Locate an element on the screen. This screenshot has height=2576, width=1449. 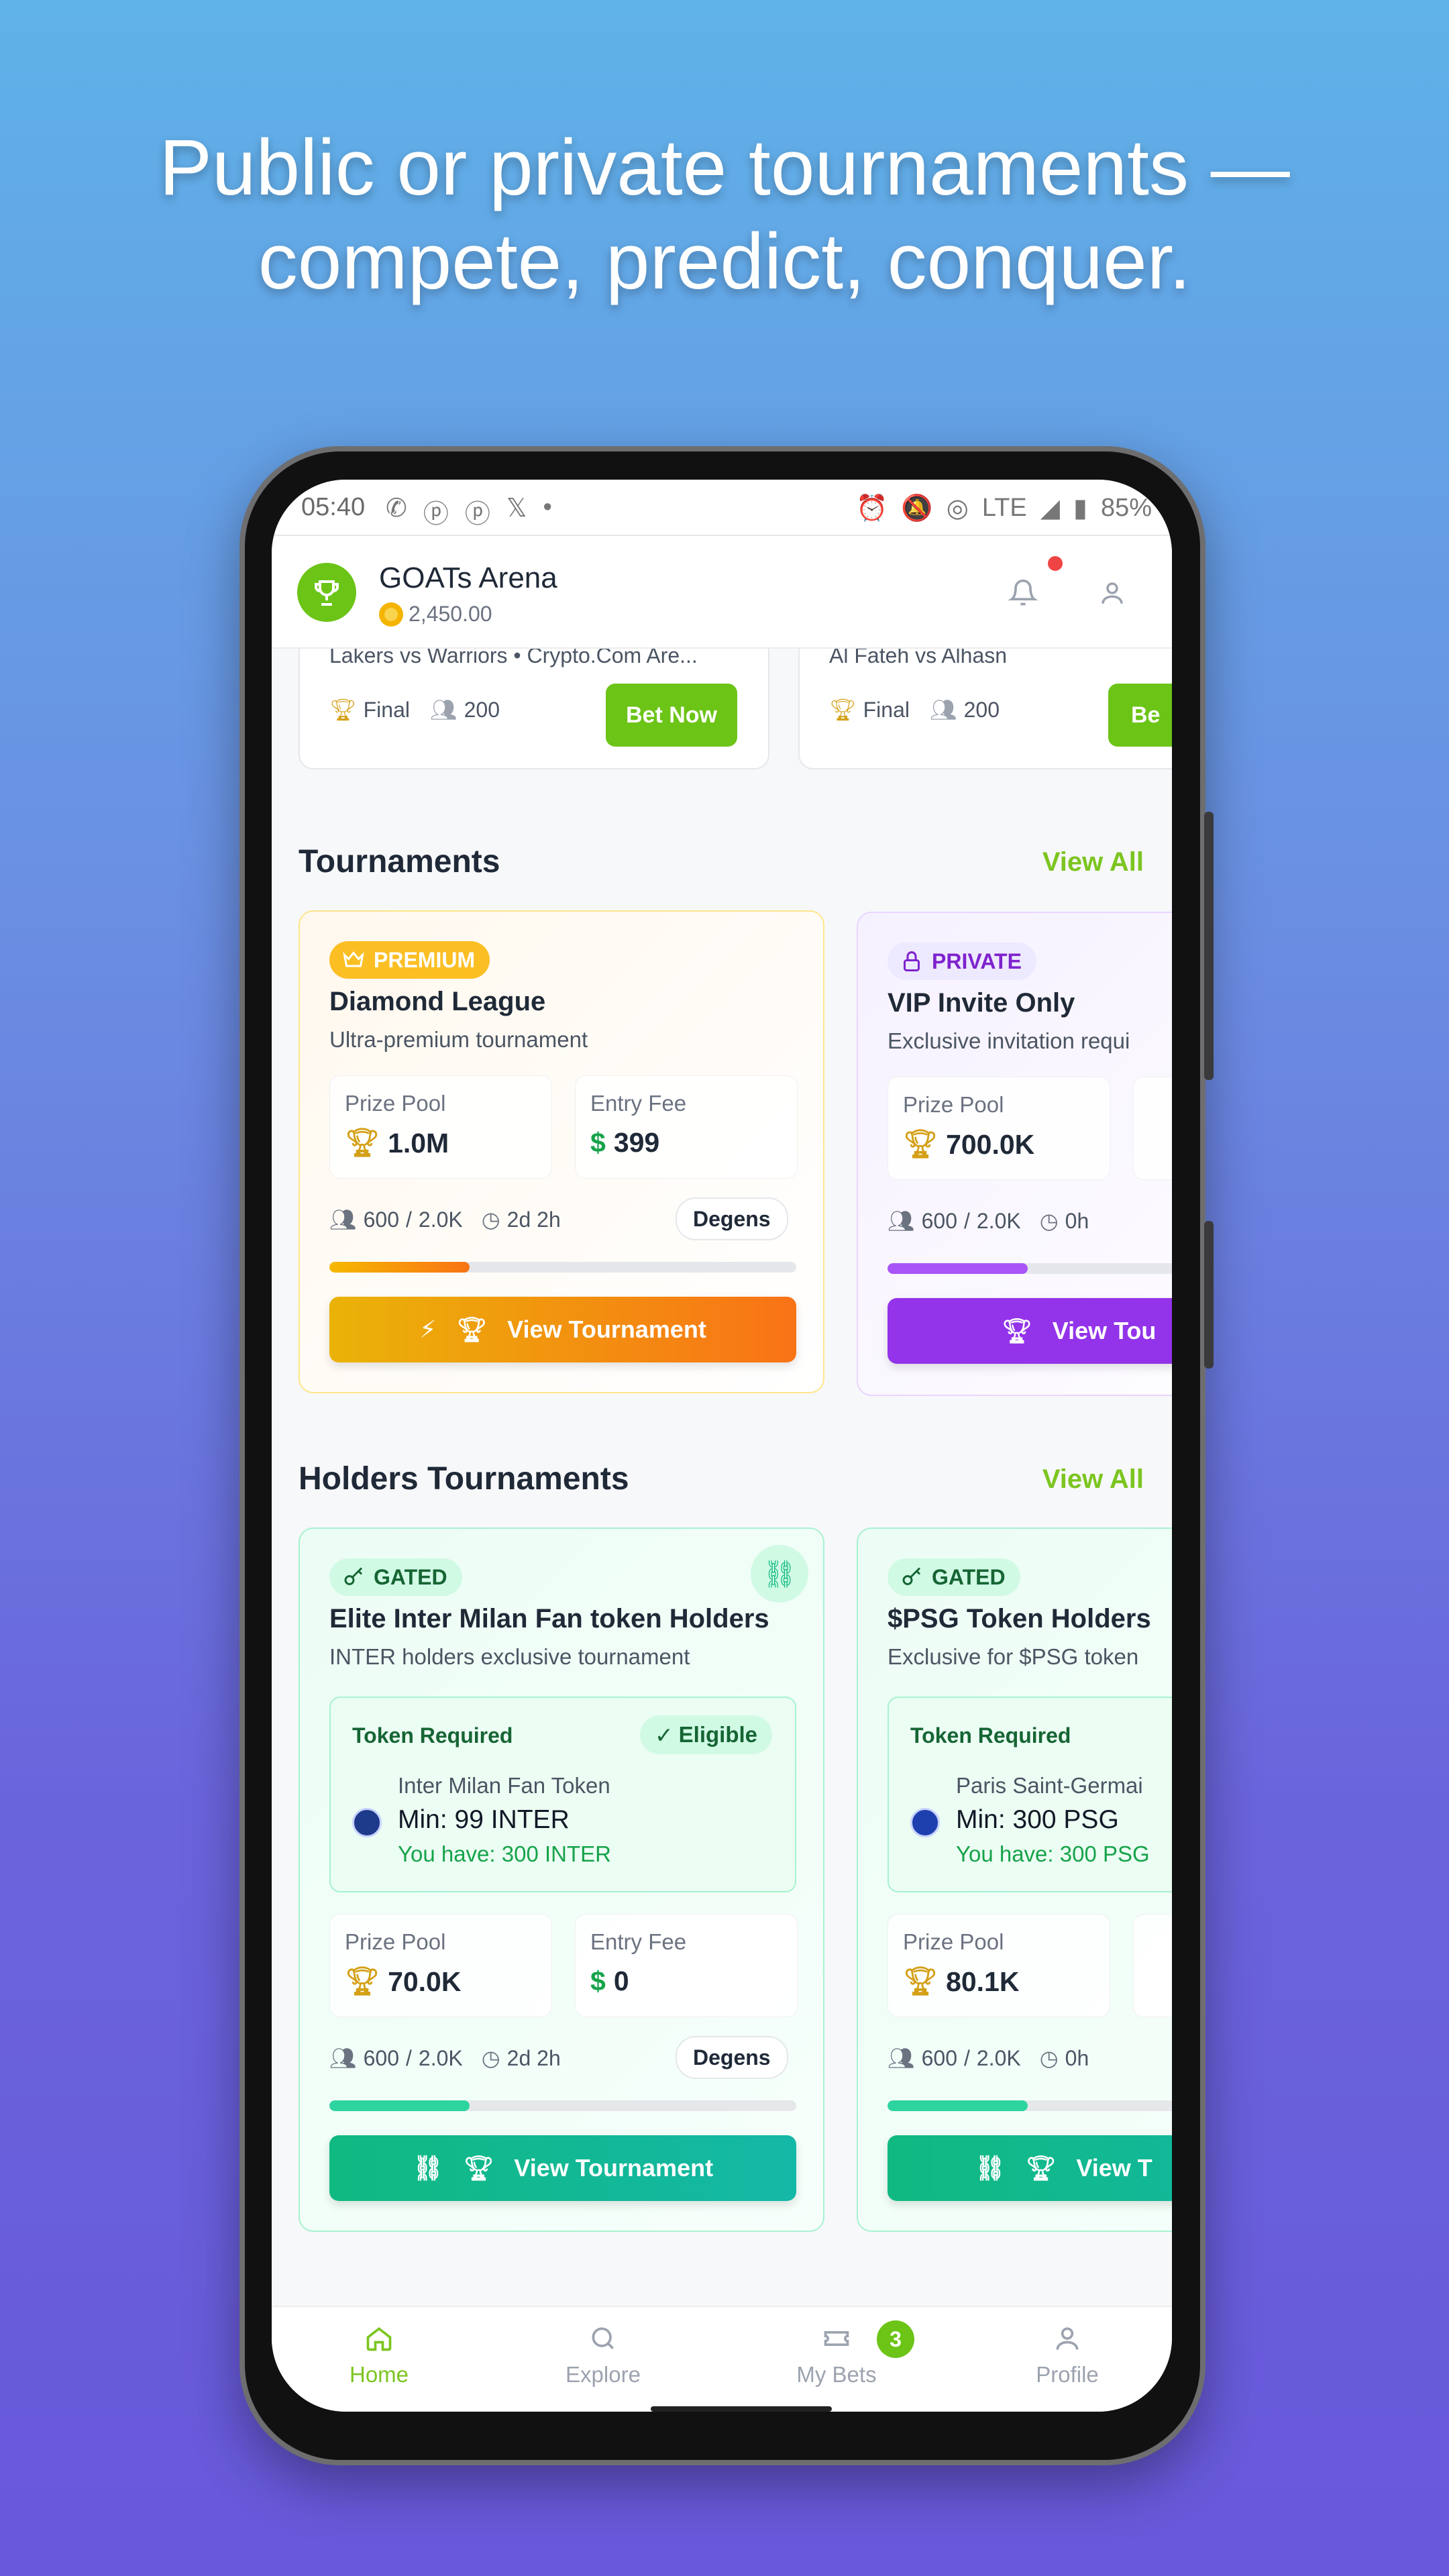
badge-label: GATED is located at coordinates (969, 1576).